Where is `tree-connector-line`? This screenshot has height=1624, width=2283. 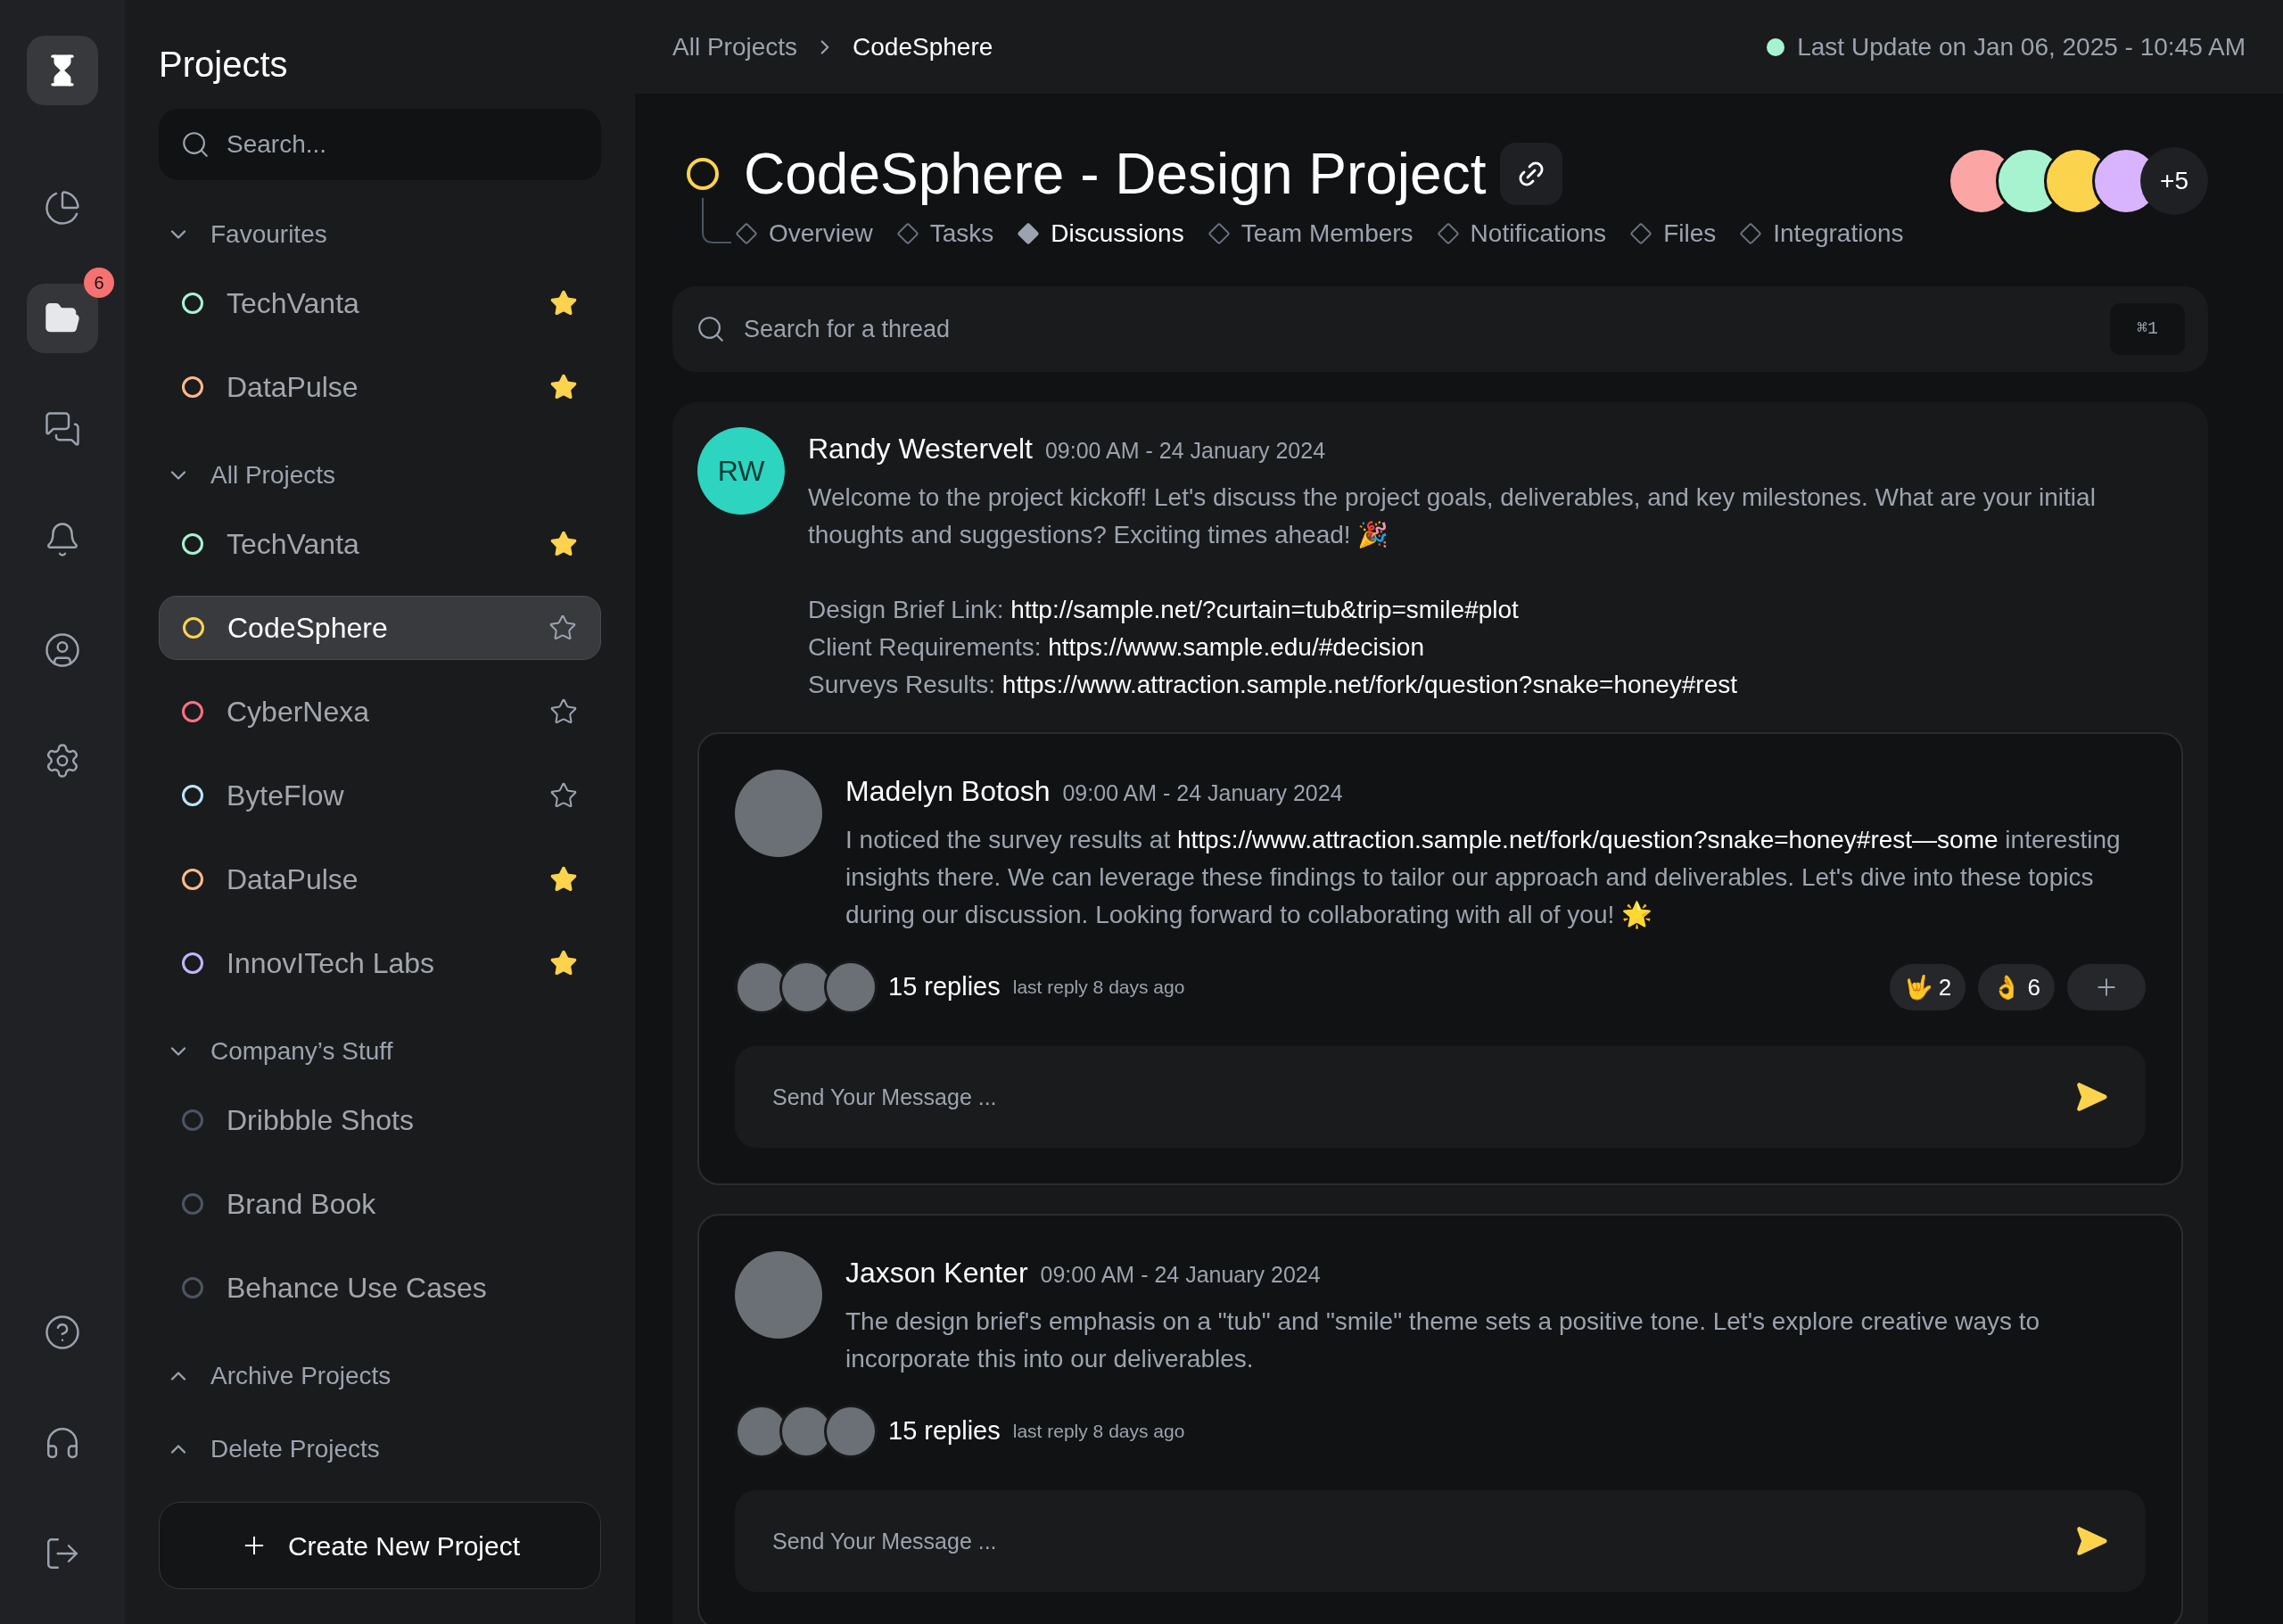
tree-connector-line is located at coordinates (716, 221).